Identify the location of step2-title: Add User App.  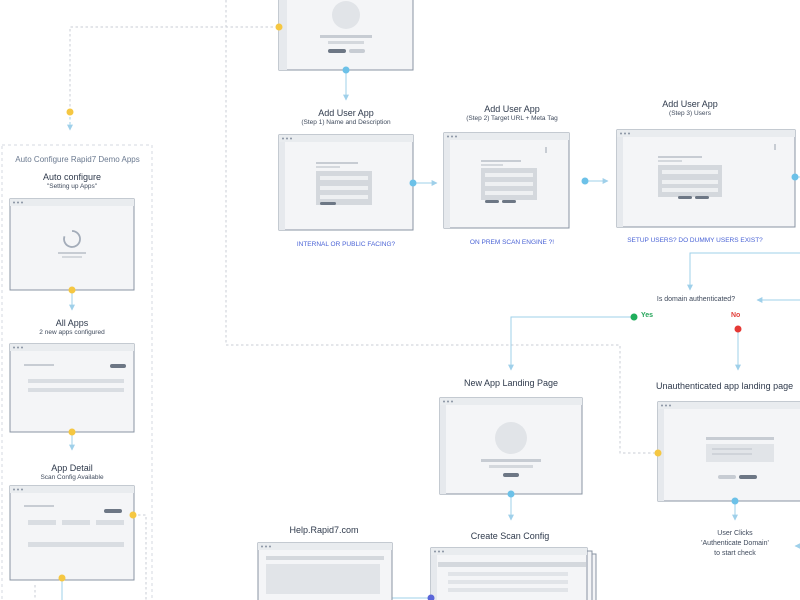
(512, 109).